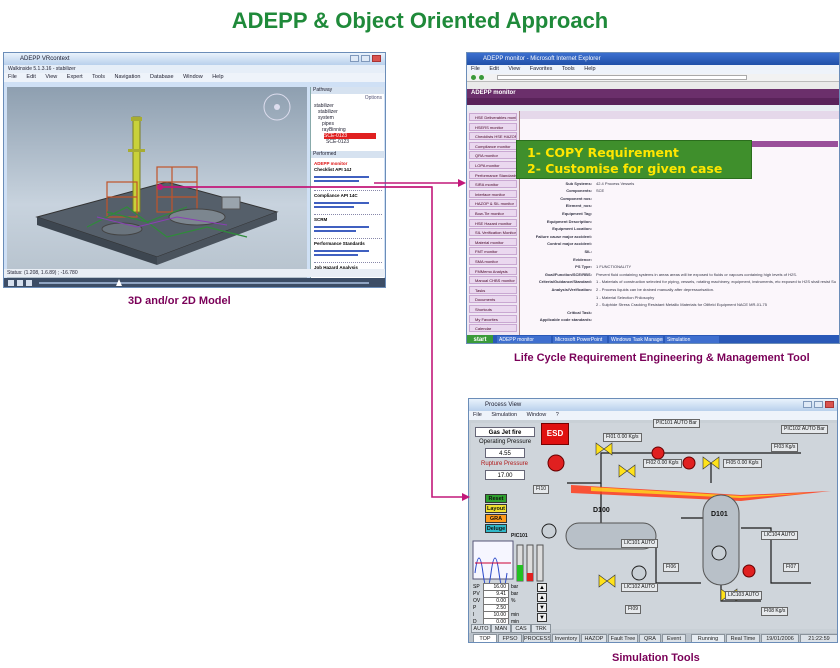 This screenshot has width=840, height=668. Describe the element at coordinates (485, 638) in the screenshot. I see `tab-top: TOP` at that location.